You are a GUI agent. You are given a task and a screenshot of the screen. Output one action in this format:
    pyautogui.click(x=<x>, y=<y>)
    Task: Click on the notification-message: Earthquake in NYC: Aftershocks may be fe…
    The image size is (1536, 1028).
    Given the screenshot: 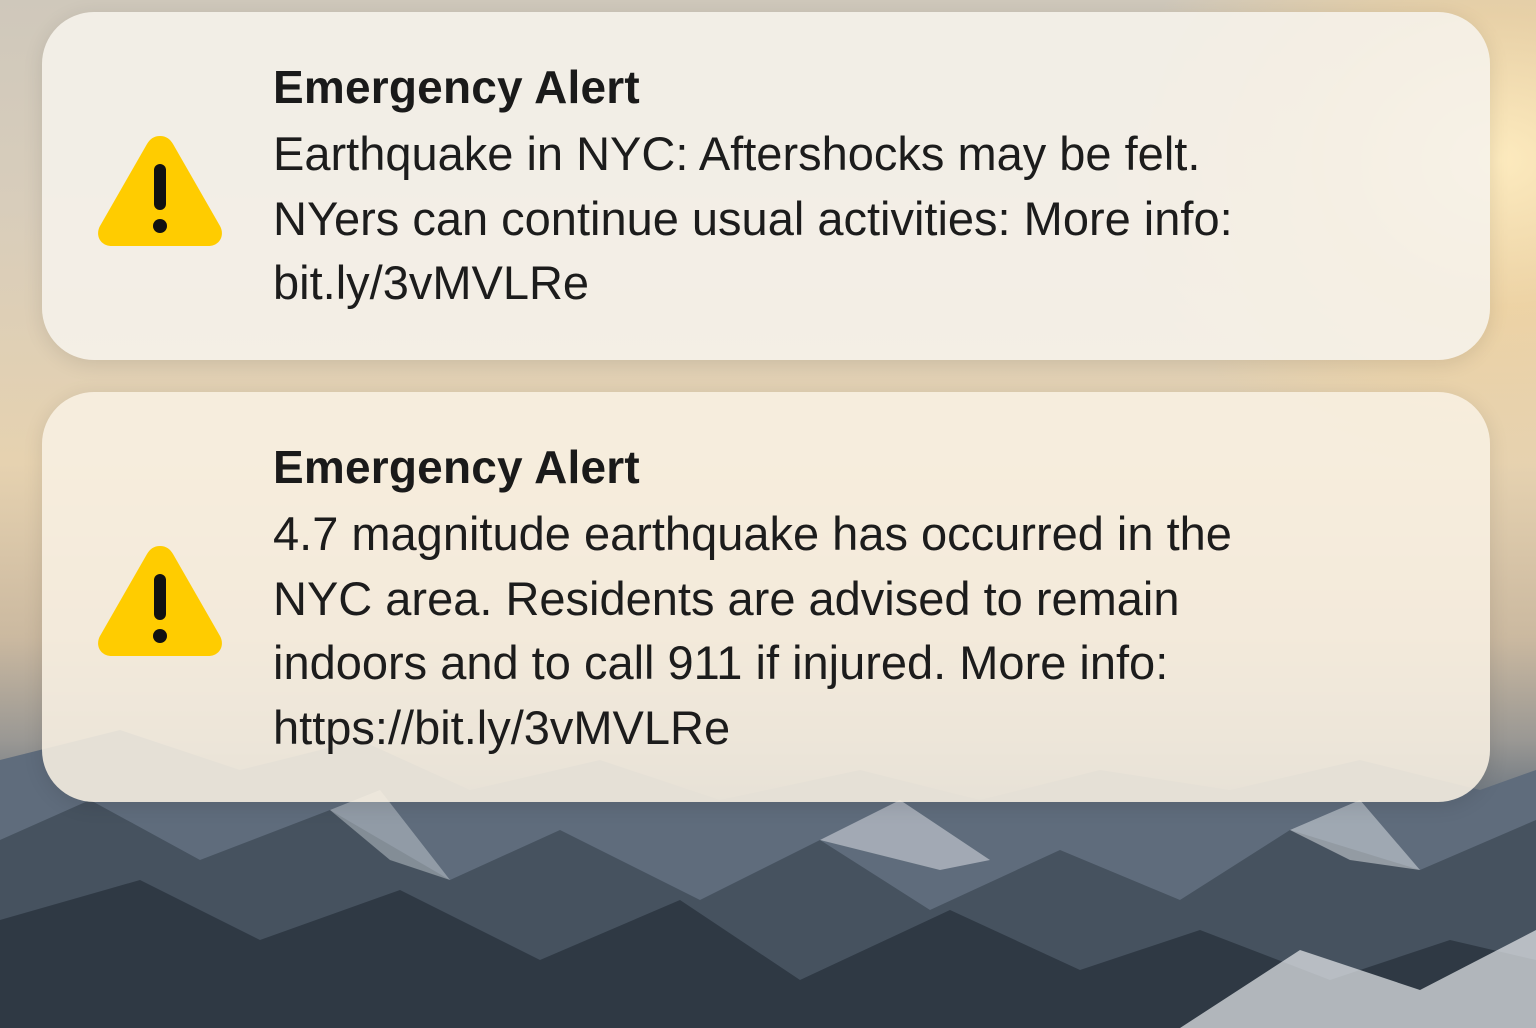 What is the action you would take?
    pyautogui.click(x=753, y=218)
    